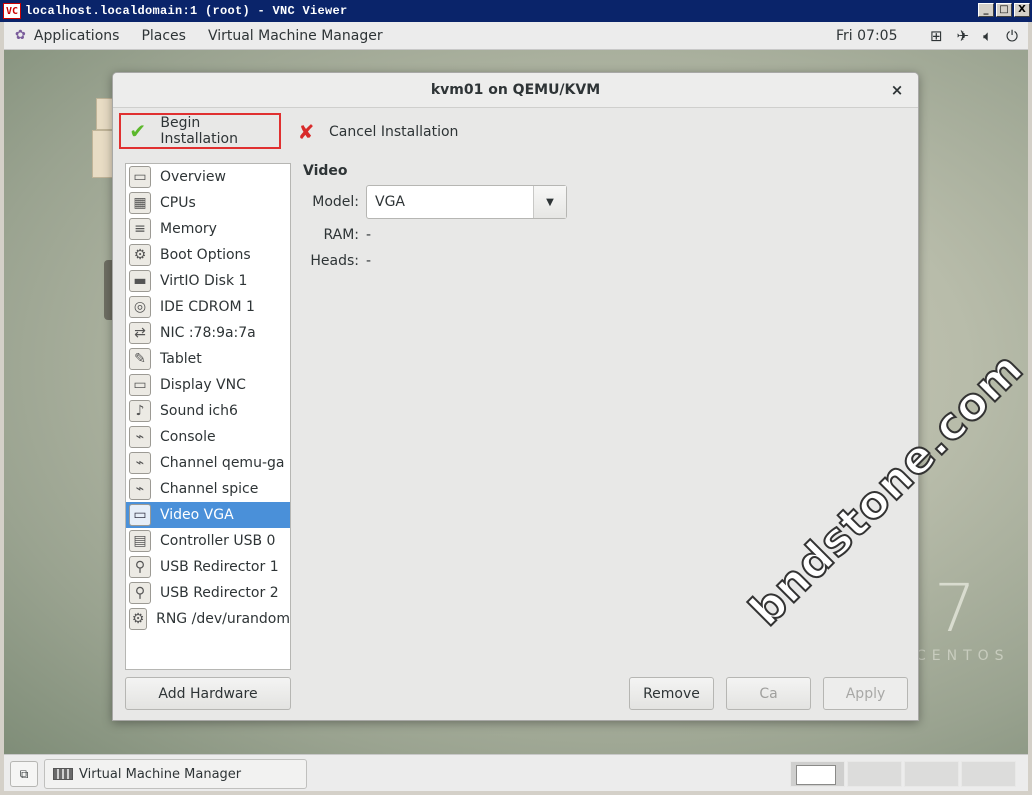  I want to click on applications-menu: ✿ Applications, so click(67, 36).